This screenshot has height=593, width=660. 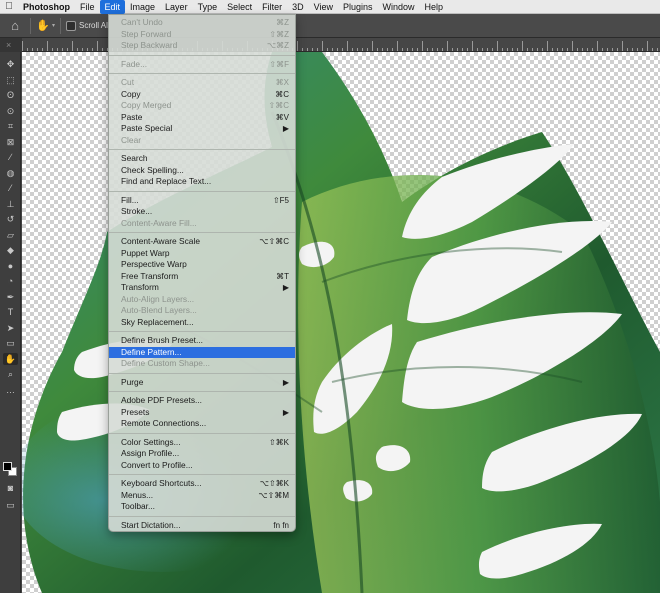 I want to click on shape-tool-icon: ▭, so click(x=10, y=343).